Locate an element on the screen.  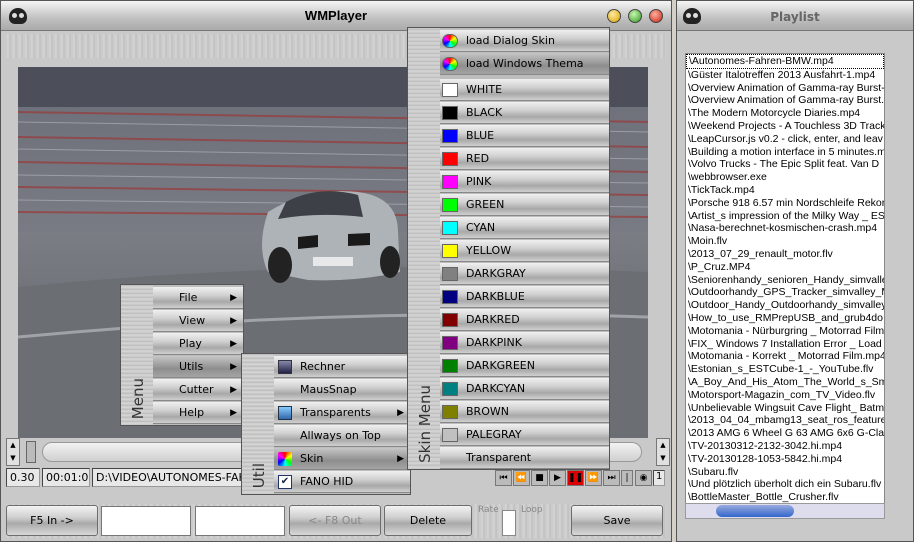
skin-item-green: GREEN is located at coordinates (524, 205).